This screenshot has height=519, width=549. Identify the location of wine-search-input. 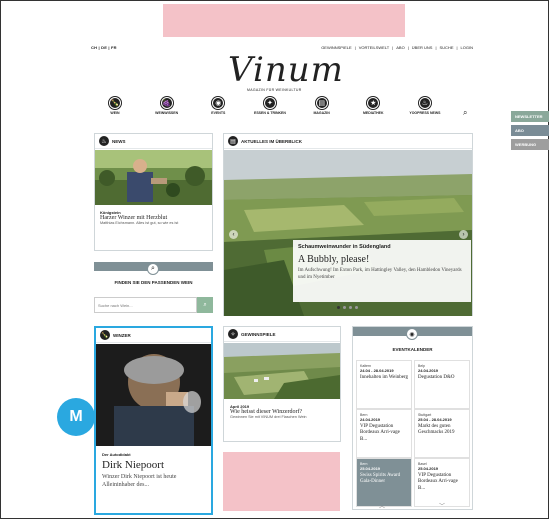
(145, 305).